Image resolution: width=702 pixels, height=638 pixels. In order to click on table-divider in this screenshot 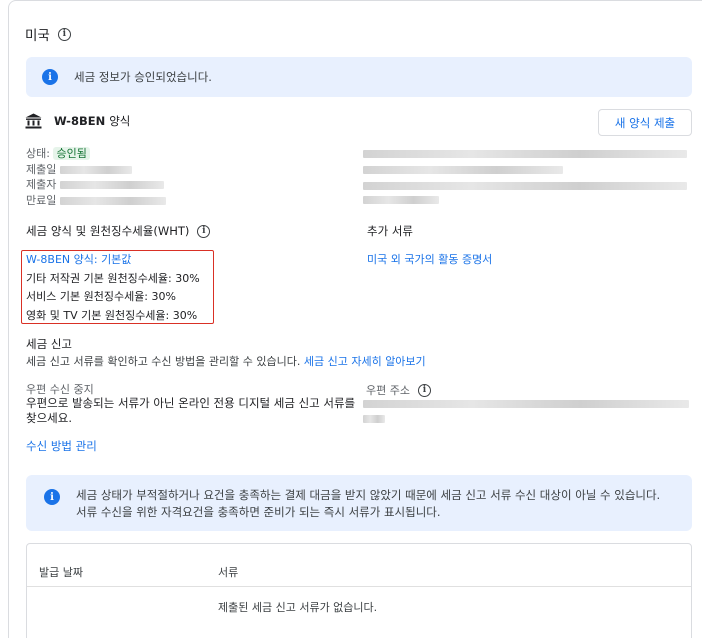, I will do `click(359, 586)`.